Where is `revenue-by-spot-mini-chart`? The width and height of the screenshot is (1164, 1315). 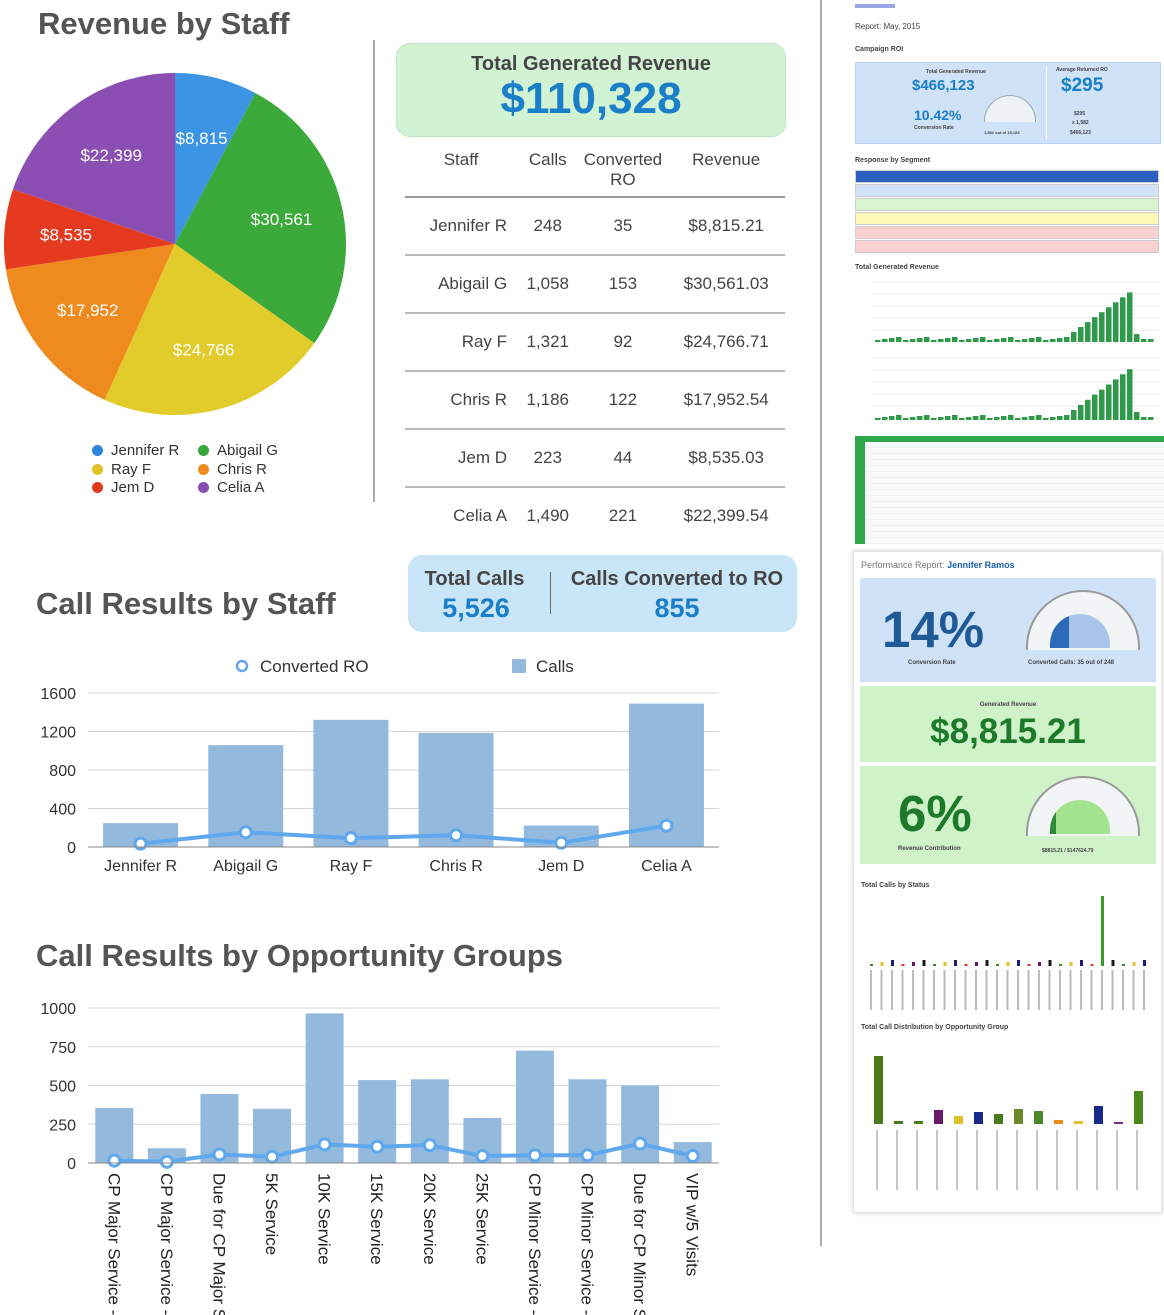 revenue-by-spot-mini-chart is located at coordinates (1016, 311).